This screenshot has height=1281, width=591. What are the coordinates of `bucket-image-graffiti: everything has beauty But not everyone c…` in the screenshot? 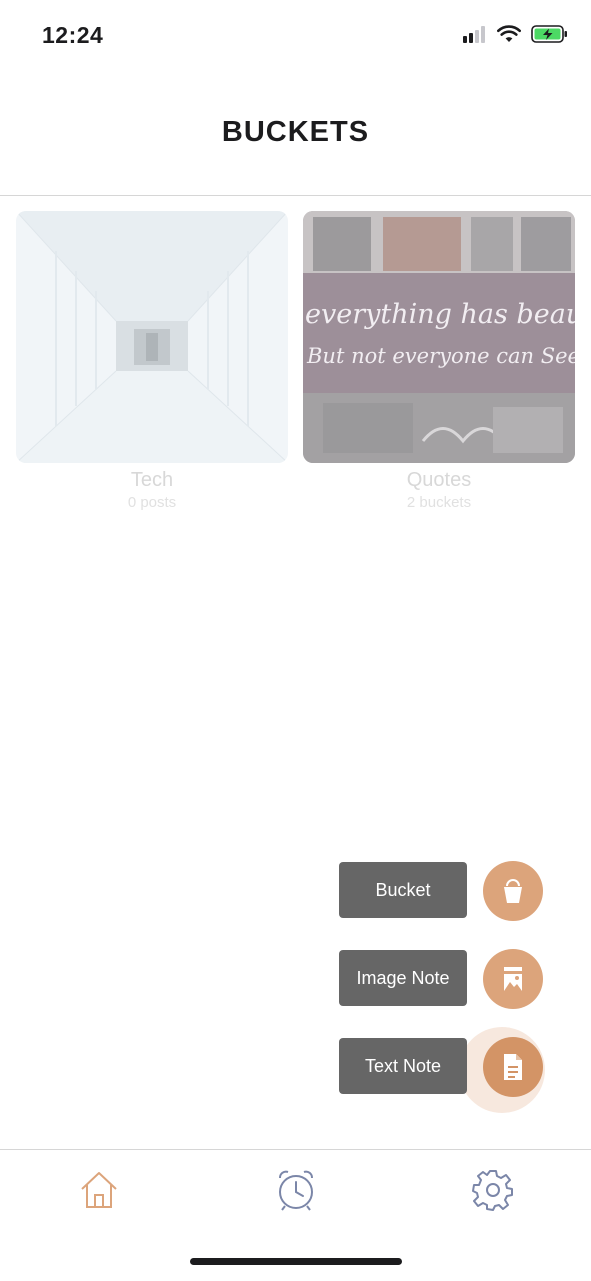 It's located at (439, 337).